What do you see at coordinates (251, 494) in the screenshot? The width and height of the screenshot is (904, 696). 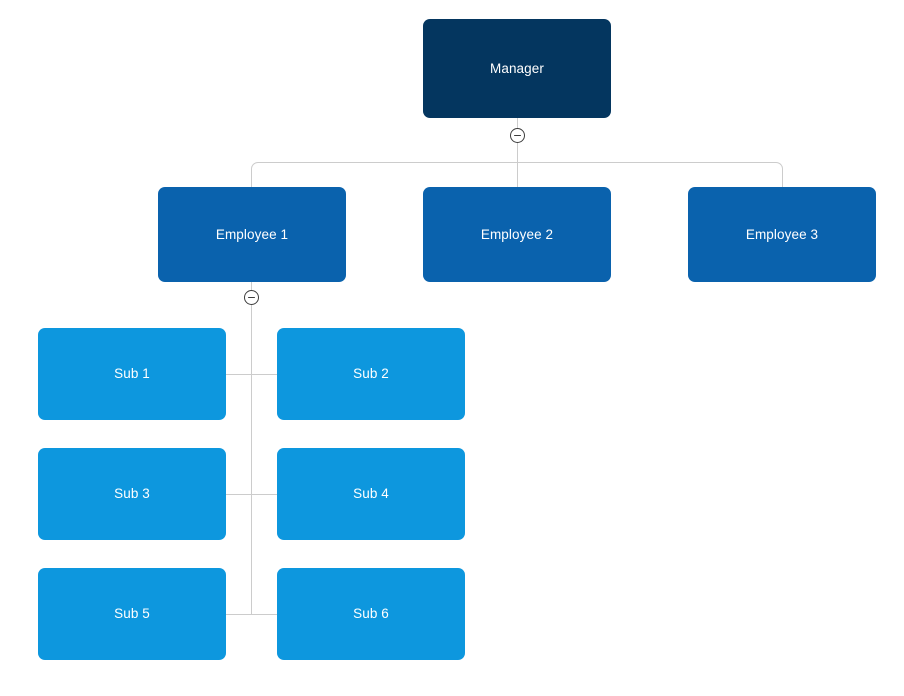 I see `connector-branch-row2` at bounding box center [251, 494].